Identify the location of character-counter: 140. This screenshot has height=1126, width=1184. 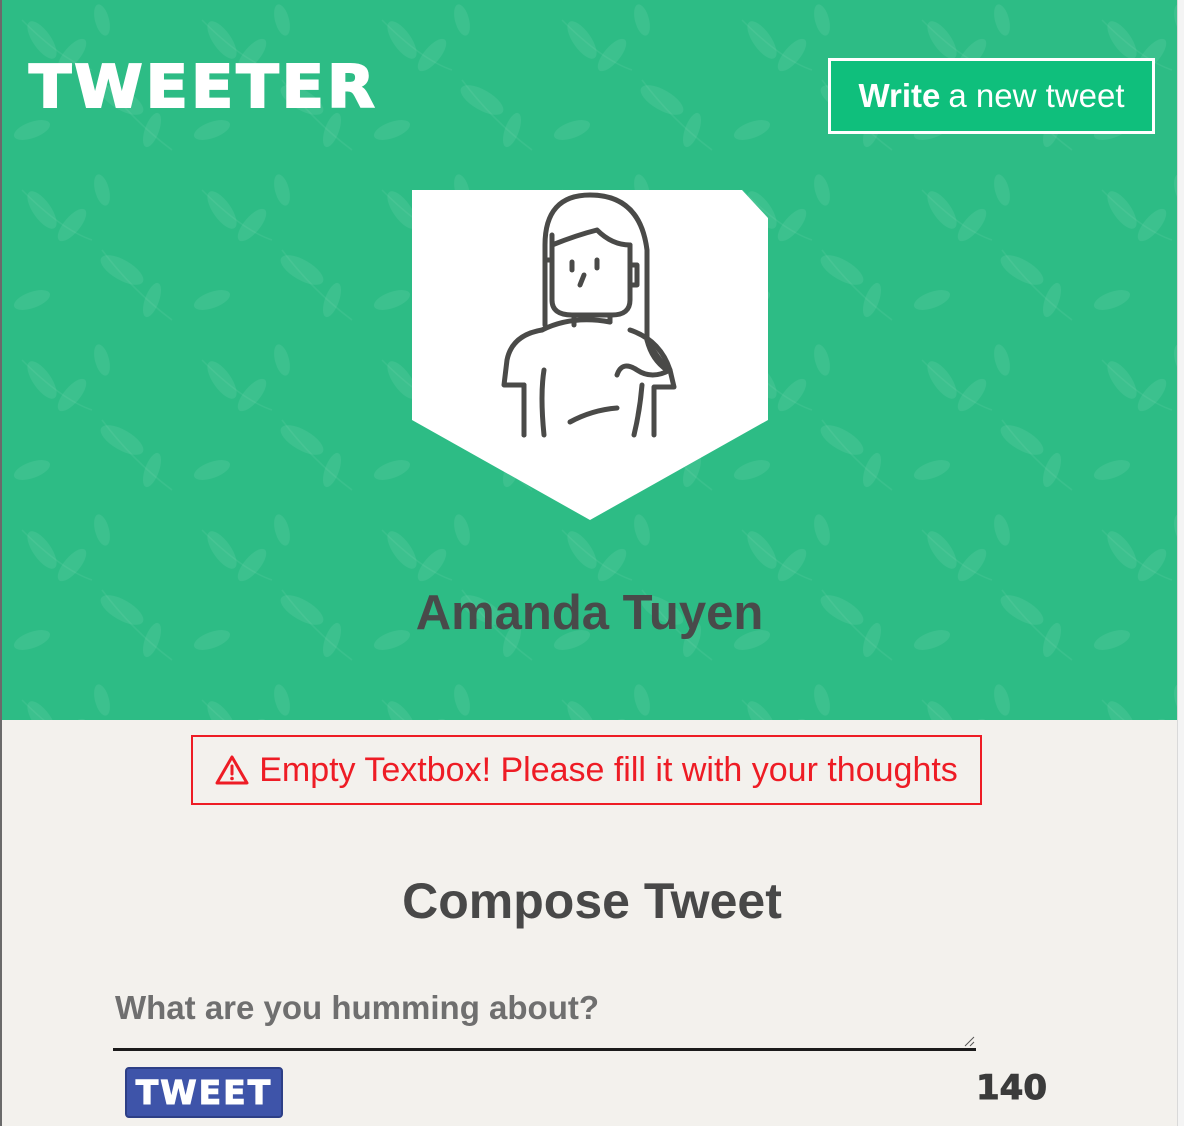
(1012, 1088).